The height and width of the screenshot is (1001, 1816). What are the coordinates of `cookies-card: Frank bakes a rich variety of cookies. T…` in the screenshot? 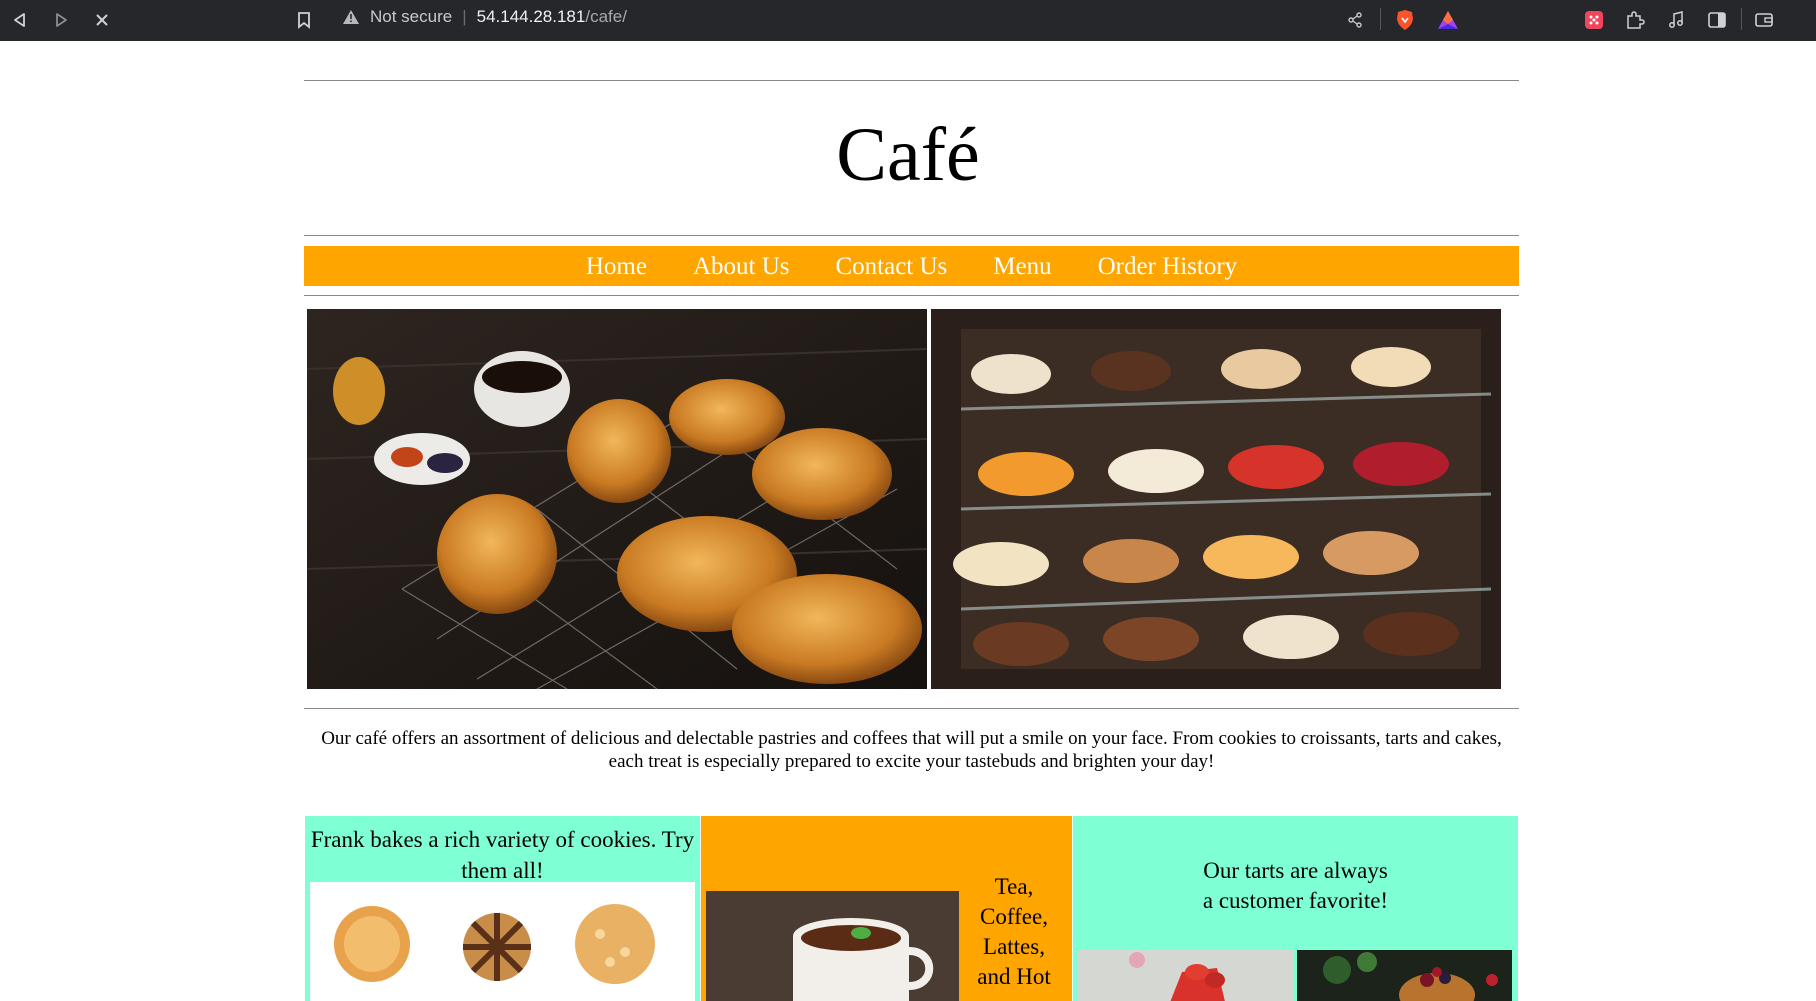 It's located at (502, 908).